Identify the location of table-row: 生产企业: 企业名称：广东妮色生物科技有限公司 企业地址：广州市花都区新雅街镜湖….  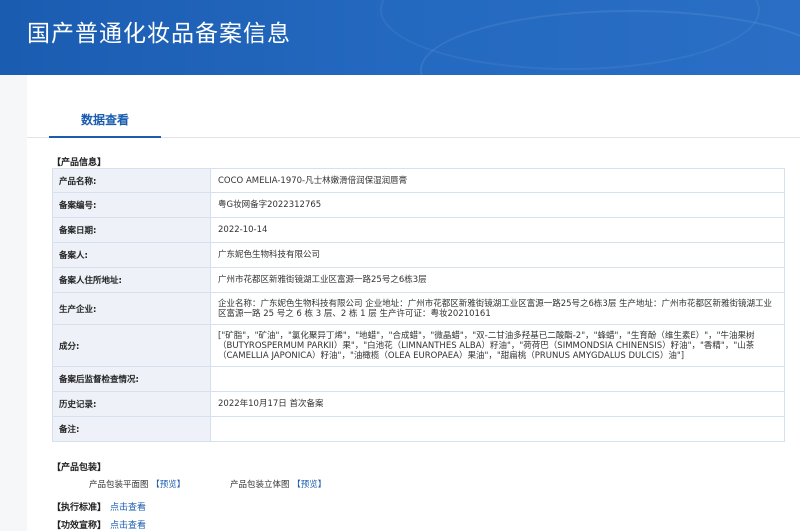
(418, 308).